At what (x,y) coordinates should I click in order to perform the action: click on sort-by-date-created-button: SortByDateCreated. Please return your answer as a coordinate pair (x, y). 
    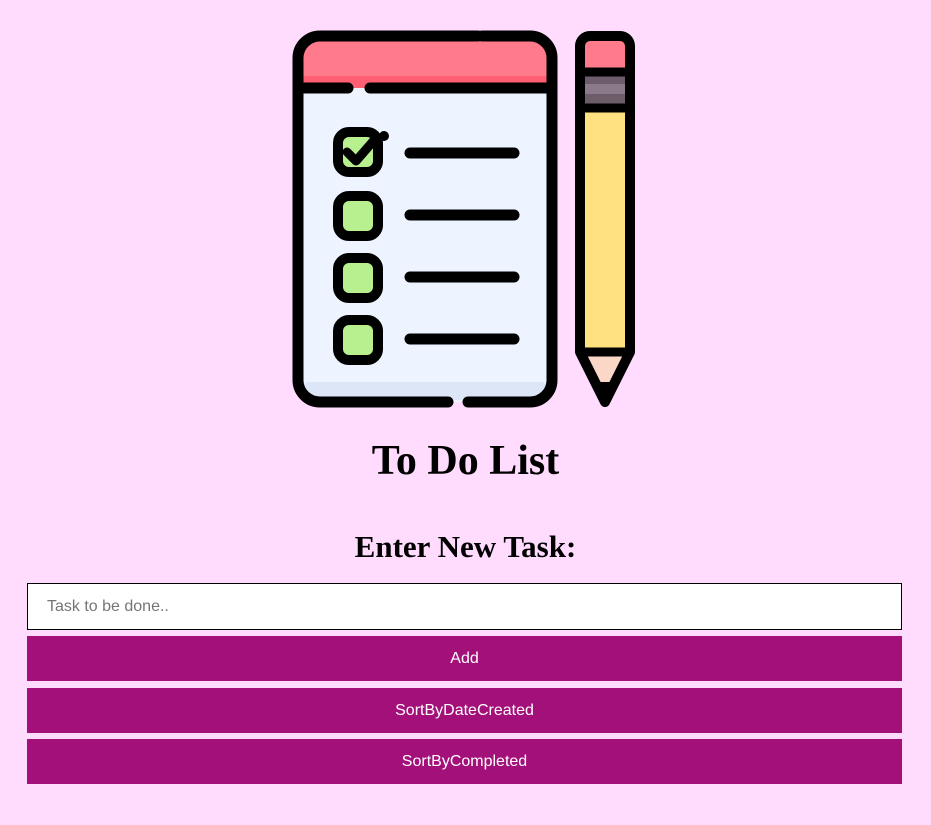
    Looking at the image, I should click on (464, 710).